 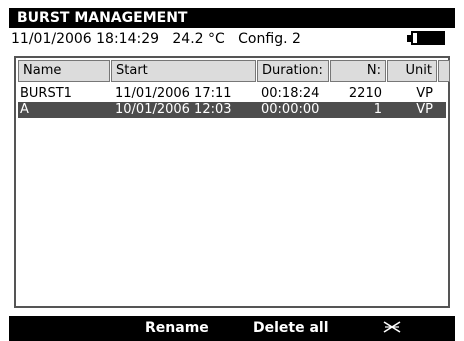 I want to click on softkey-bar: Rename Delete all, so click(x=232, y=328).